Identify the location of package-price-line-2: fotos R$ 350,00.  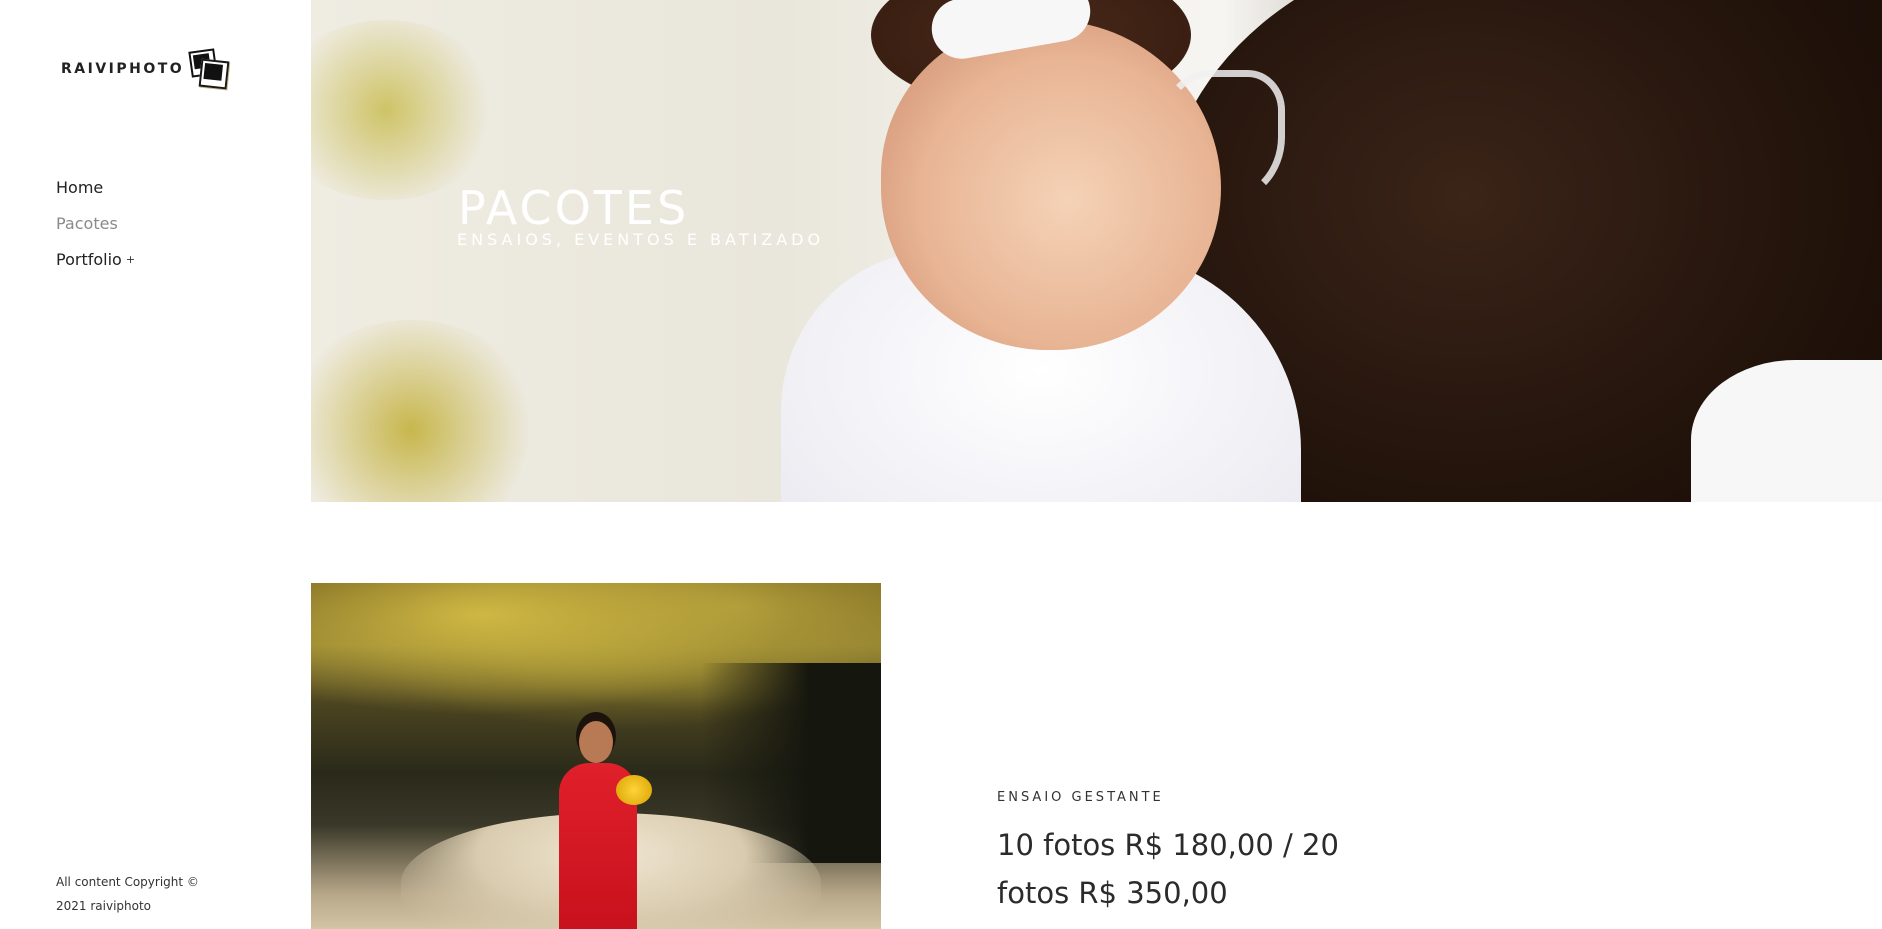
(1112, 893).